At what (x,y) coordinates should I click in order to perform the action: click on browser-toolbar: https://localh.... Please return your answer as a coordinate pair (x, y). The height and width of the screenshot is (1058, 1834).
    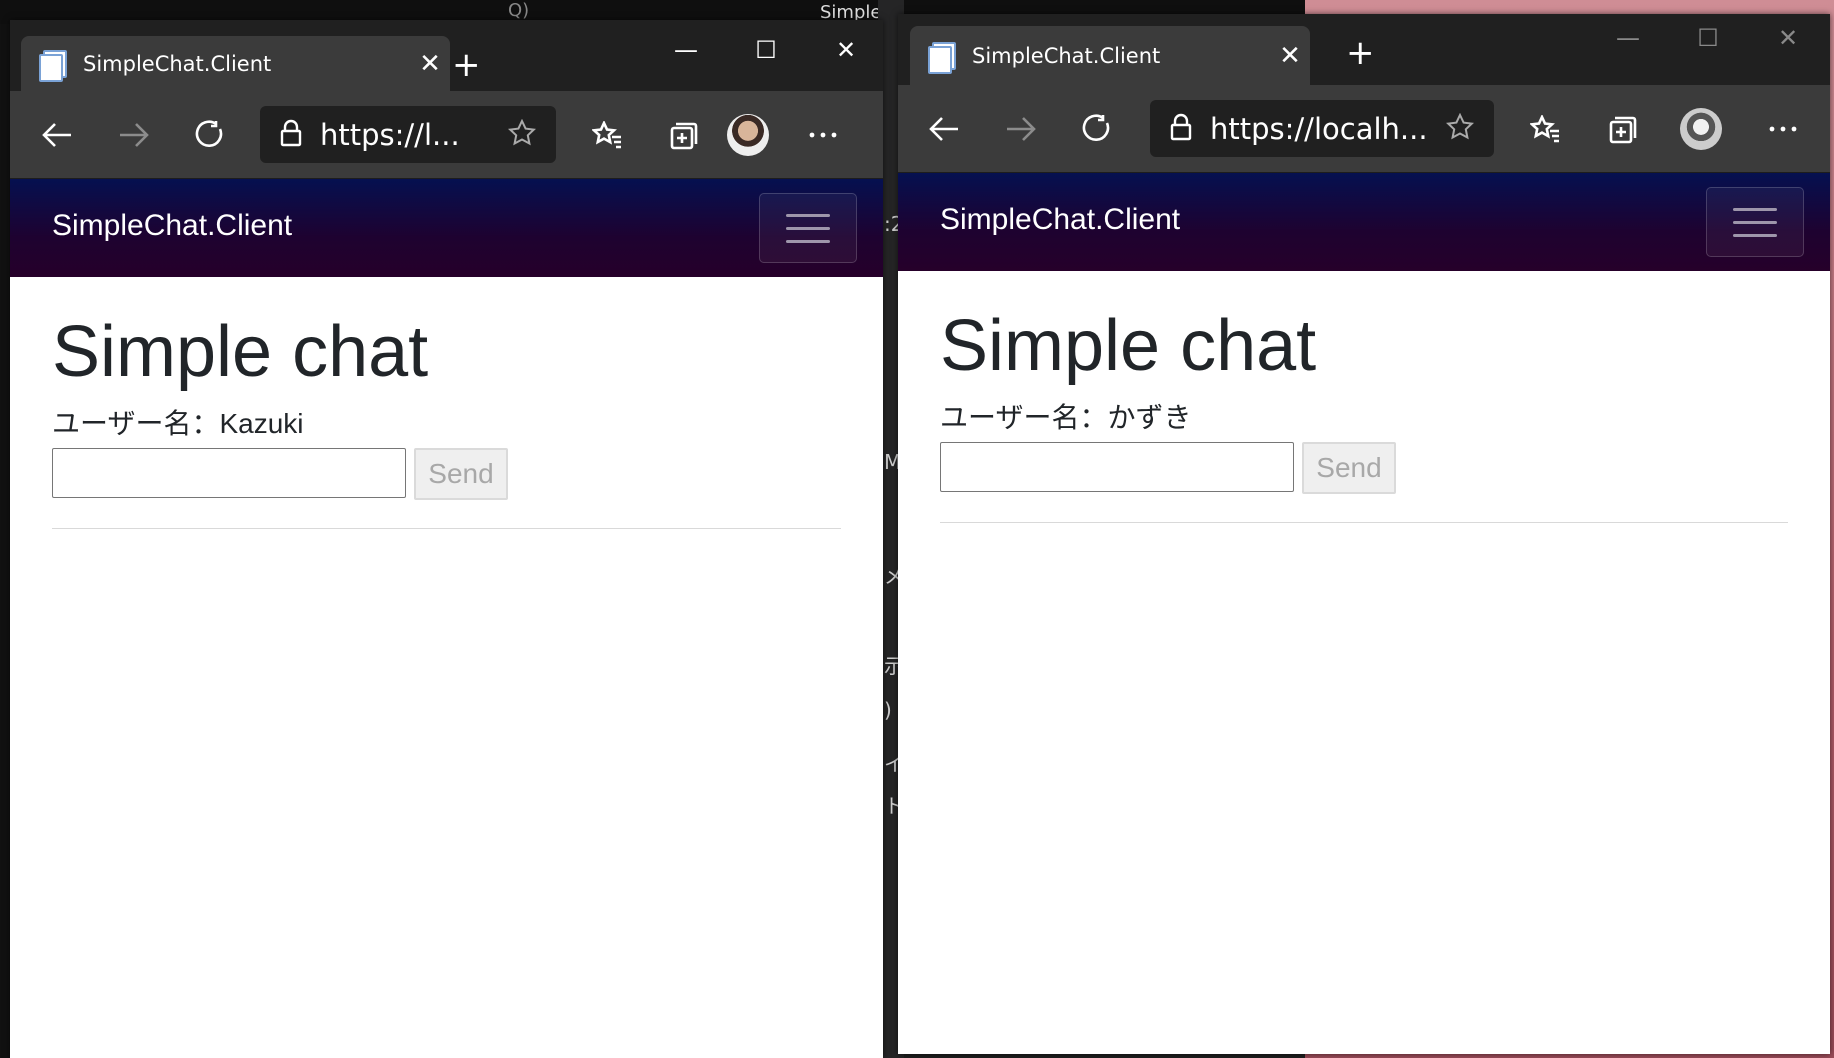
    Looking at the image, I should click on (1364, 129).